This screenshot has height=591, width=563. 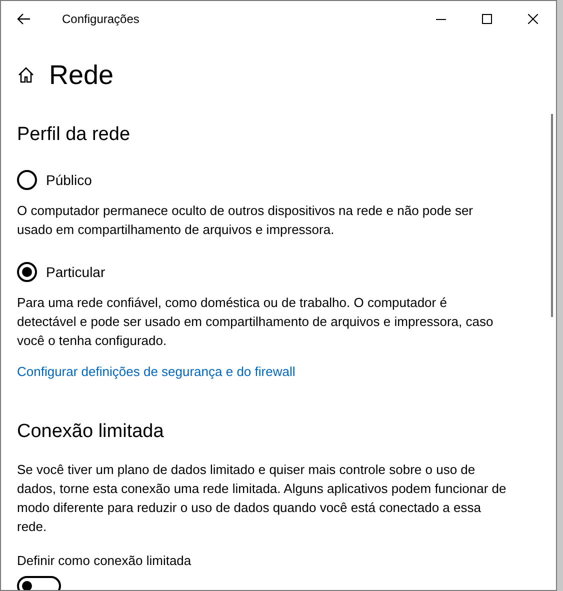 What do you see at coordinates (39, 583) in the screenshot?
I see `toggle-switch` at bounding box center [39, 583].